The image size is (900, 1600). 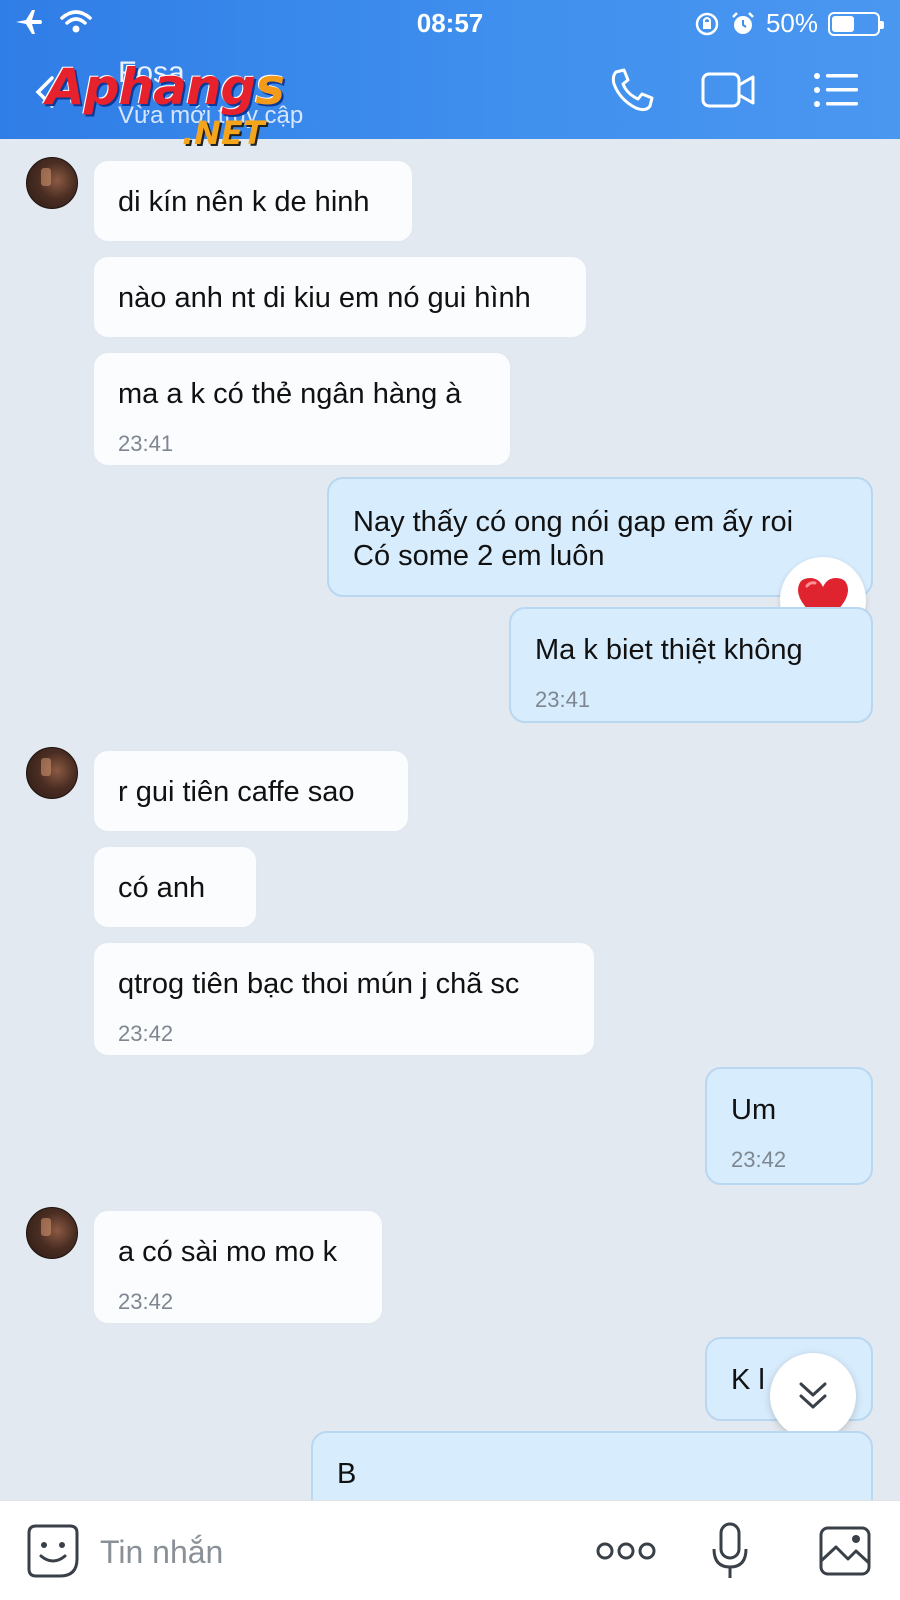 I want to click on alarm-icon, so click(x=743, y=22).